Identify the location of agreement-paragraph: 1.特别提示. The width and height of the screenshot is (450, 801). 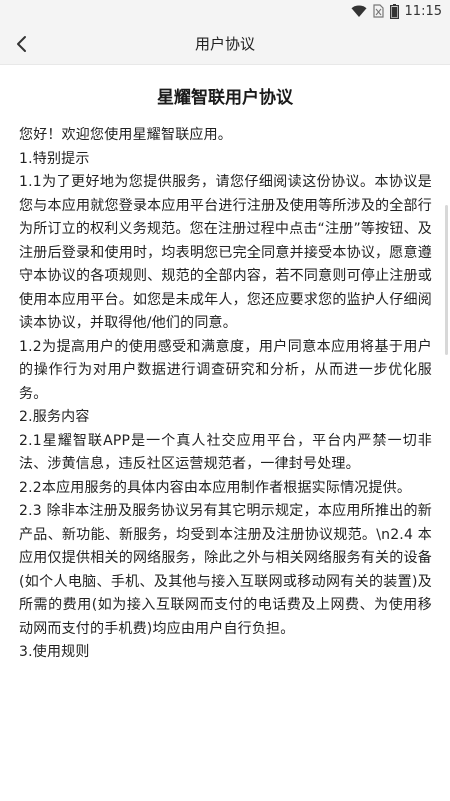
(54, 158).